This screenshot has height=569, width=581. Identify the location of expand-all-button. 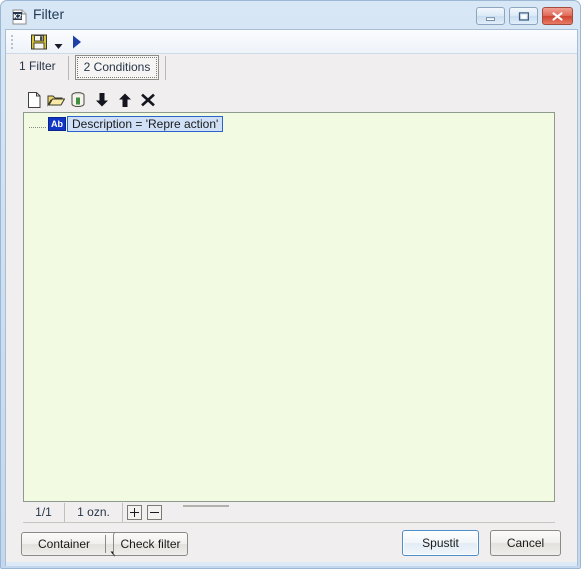
(134, 512).